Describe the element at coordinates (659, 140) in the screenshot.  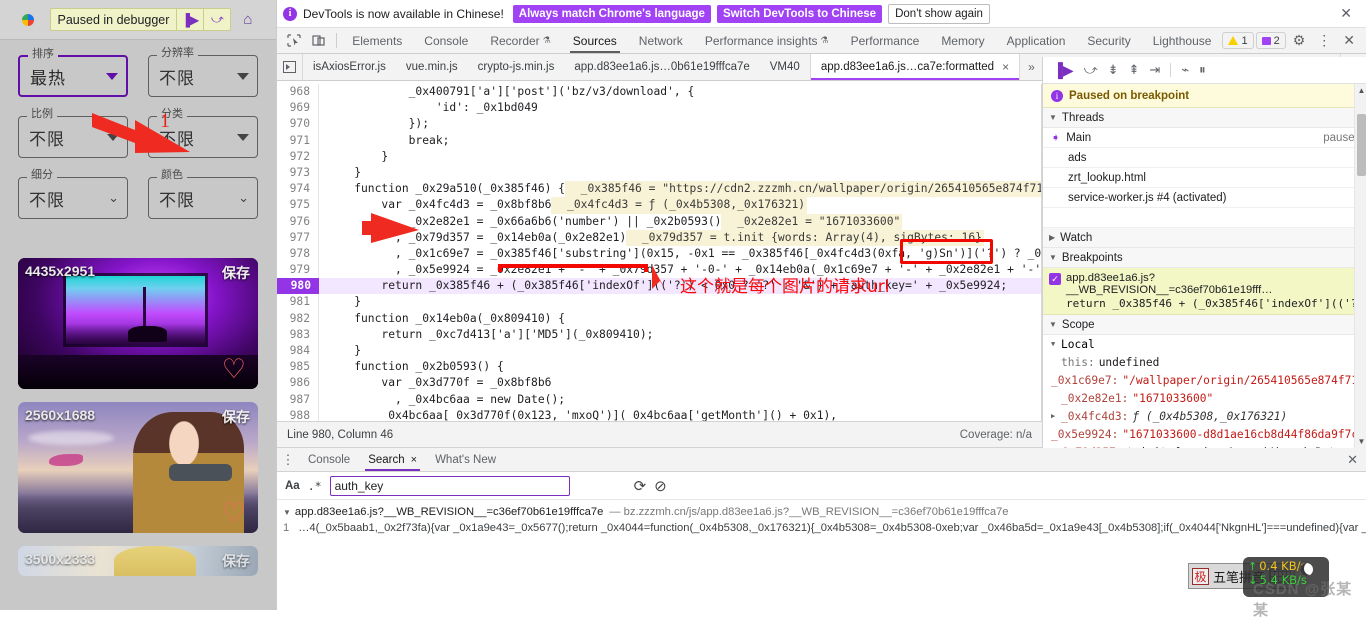
I see `code-line: 971 break;` at that location.